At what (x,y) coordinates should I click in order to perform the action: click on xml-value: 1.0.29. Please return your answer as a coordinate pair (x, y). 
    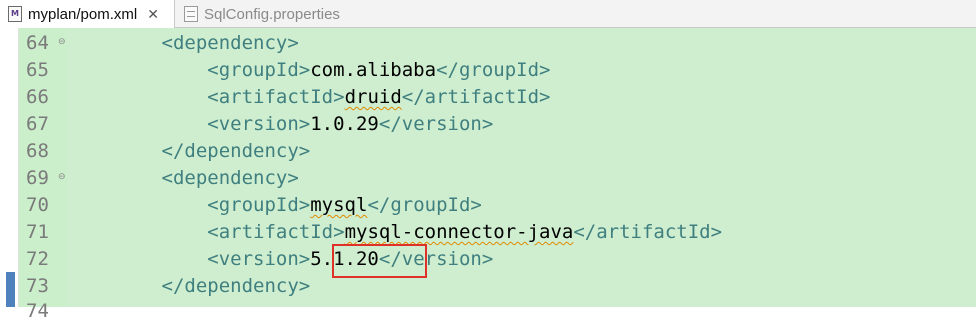
    Looking at the image, I should click on (344, 124).